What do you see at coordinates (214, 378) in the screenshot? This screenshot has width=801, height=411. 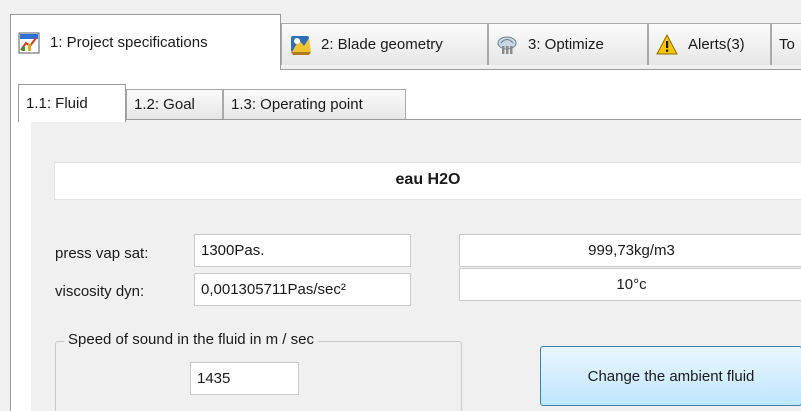 I see `speed-of-sound-value: 1435` at bounding box center [214, 378].